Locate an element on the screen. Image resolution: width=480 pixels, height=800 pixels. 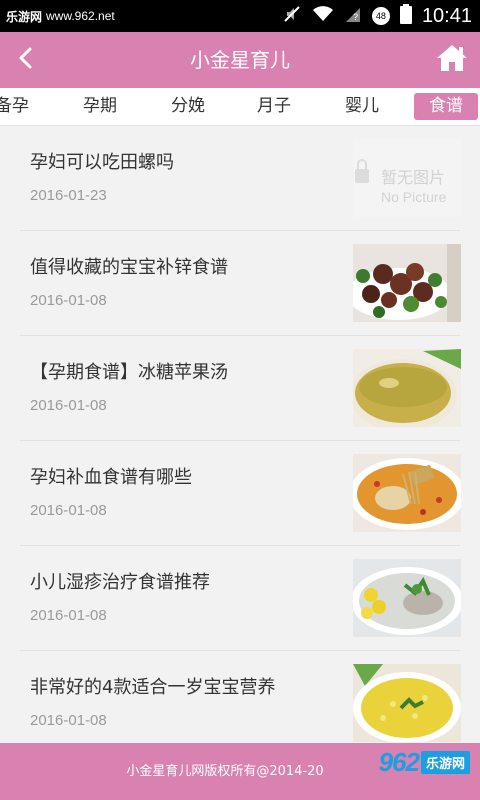
list-item: 孕妇补血食谱有哪些 2016-01-08 is located at coordinates (240, 493).